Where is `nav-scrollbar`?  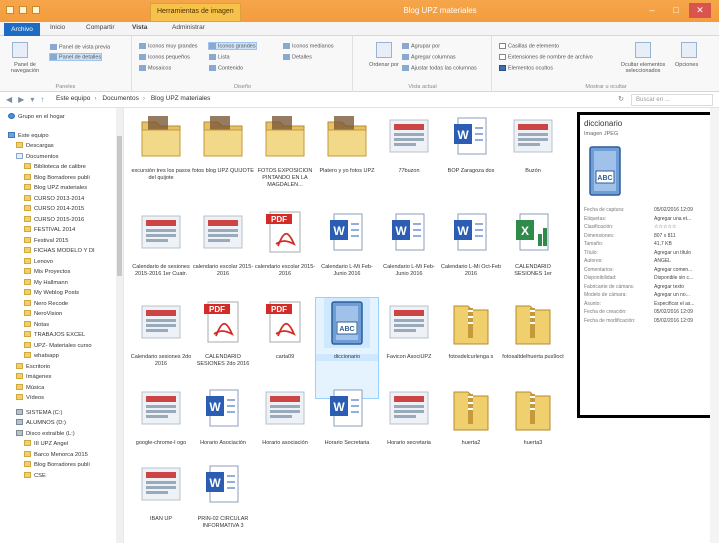 nav-scrollbar is located at coordinates (119, 325).